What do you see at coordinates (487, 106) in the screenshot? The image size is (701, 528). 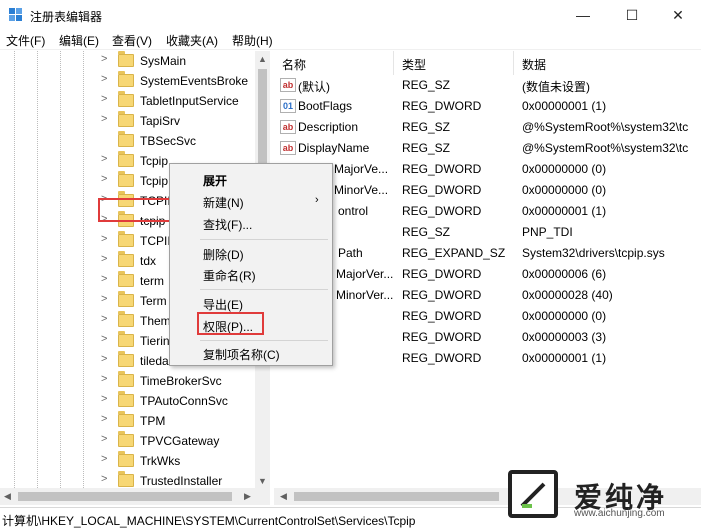 I see `value-row: 01 BootFlags REG_DWORD 0x00000001 (1)` at bounding box center [487, 106].